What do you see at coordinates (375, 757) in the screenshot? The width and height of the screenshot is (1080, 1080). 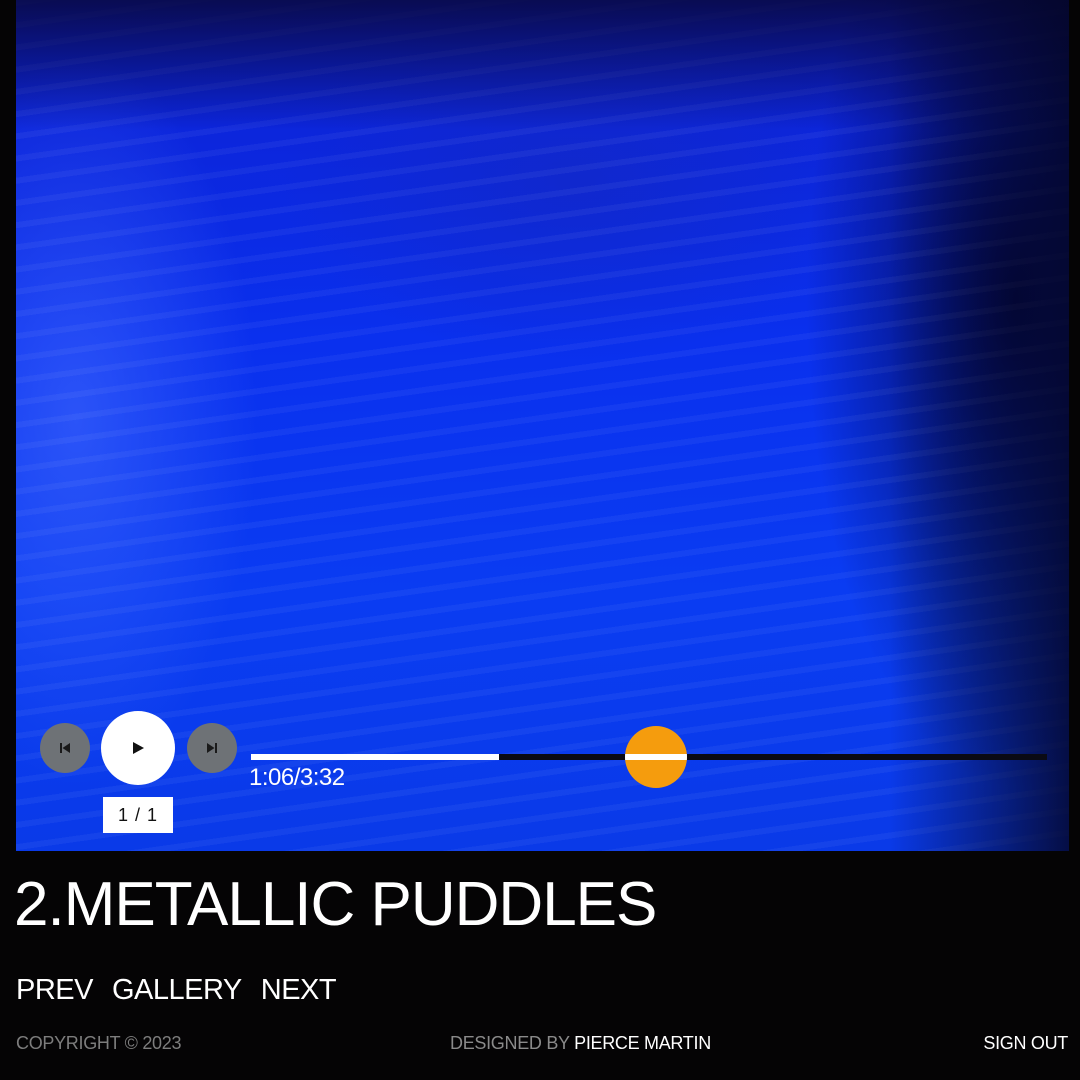 I see `progress-fill` at bounding box center [375, 757].